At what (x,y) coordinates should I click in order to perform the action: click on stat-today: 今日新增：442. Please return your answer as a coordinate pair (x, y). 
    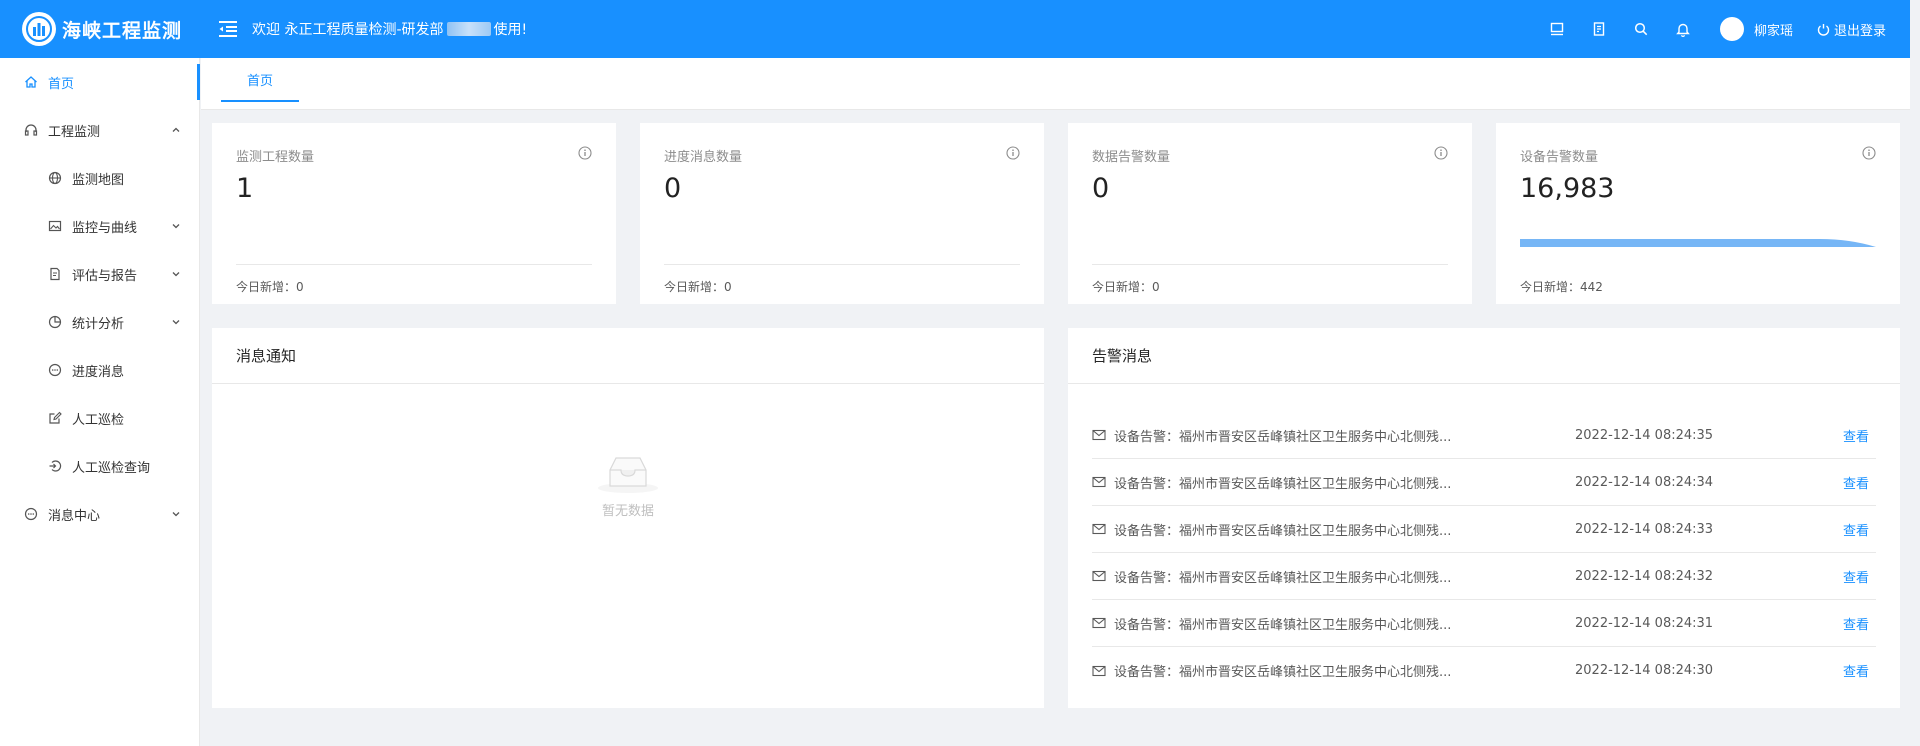
    Looking at the image, I should click on (1561, 287).